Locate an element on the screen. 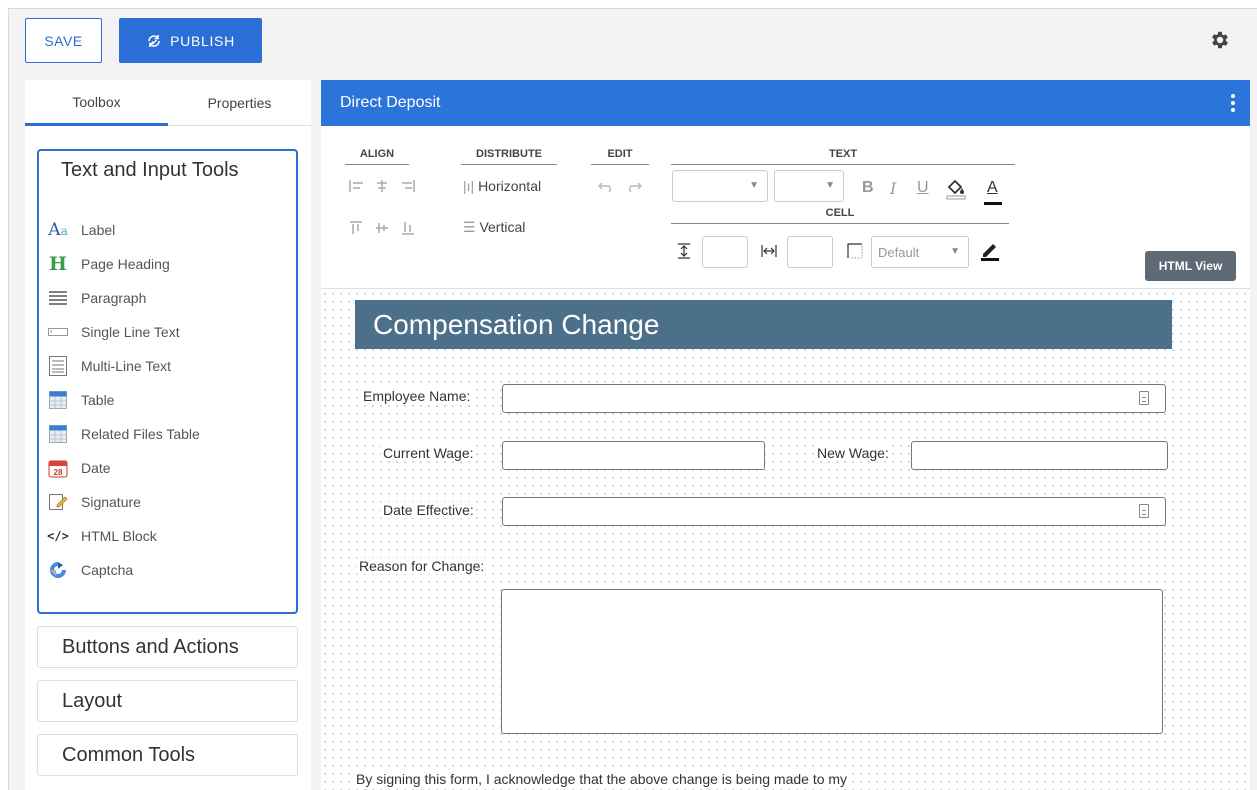 The height and width of the screenshot is (790, 1257). distribute-horizontal-button: |ı| Horizontal is located at coordinates (502, 186).